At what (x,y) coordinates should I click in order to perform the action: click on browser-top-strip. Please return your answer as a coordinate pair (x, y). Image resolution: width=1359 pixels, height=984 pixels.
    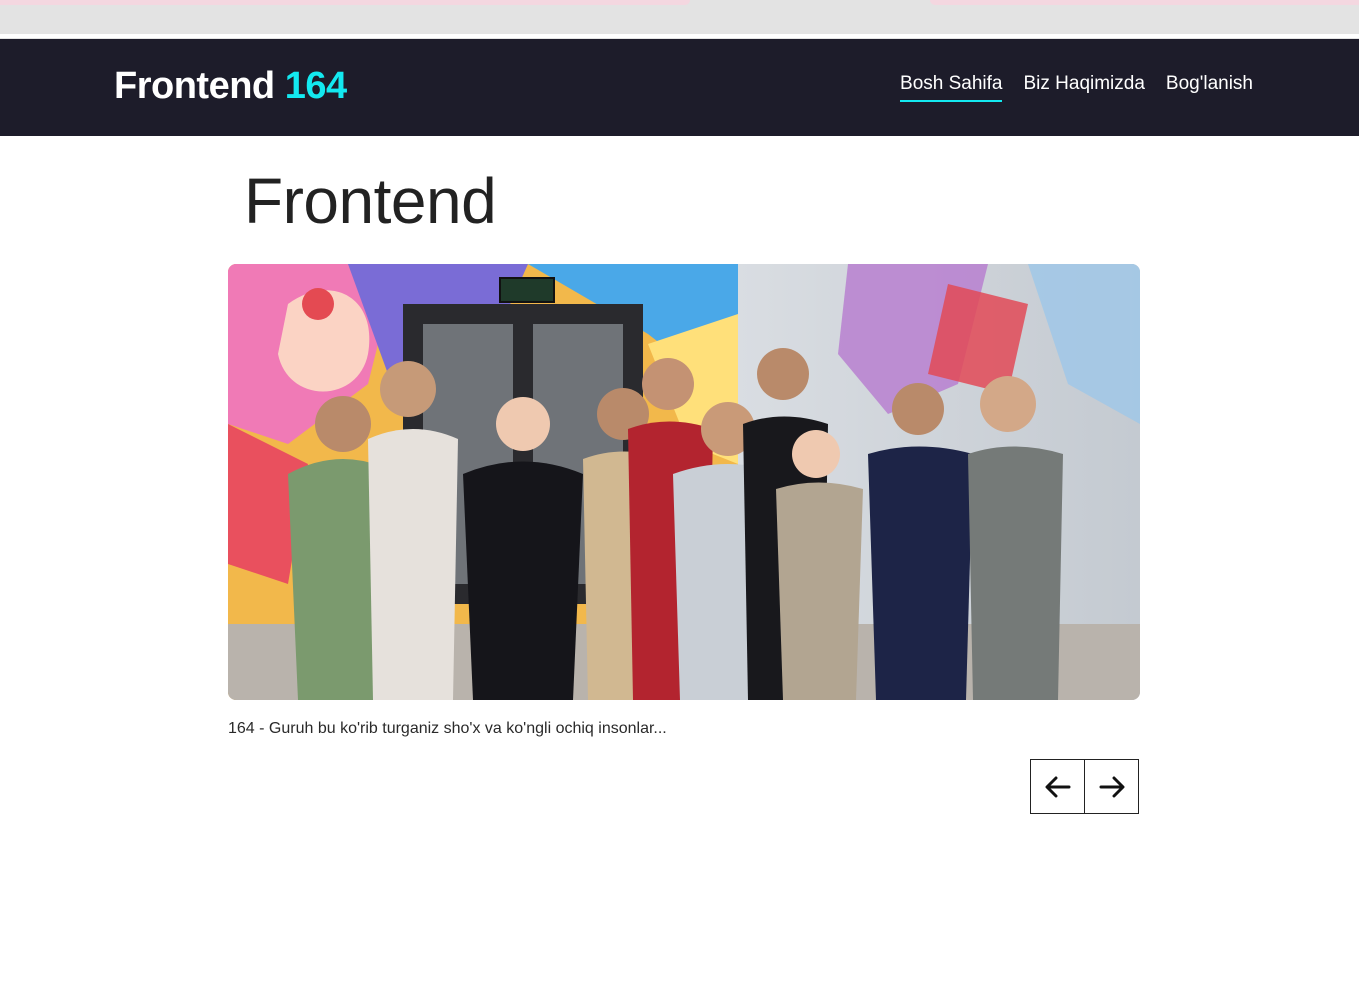
    Looking at the image, I should click on (679, 20).